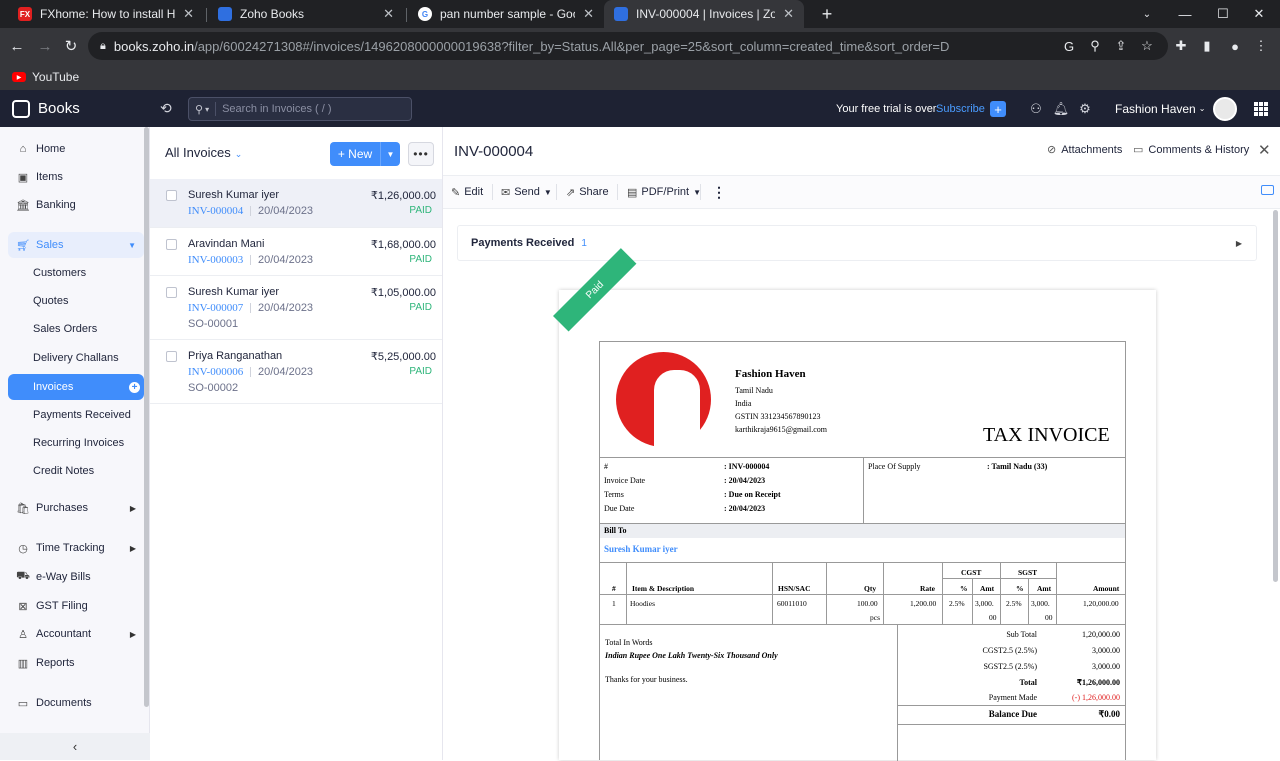 This screenshot has height=761, width=1280. What do you see at coordinates (770, 374) in the screenshot?
I see `company-name: Fashion Haven` at bounding box center [770, 374].